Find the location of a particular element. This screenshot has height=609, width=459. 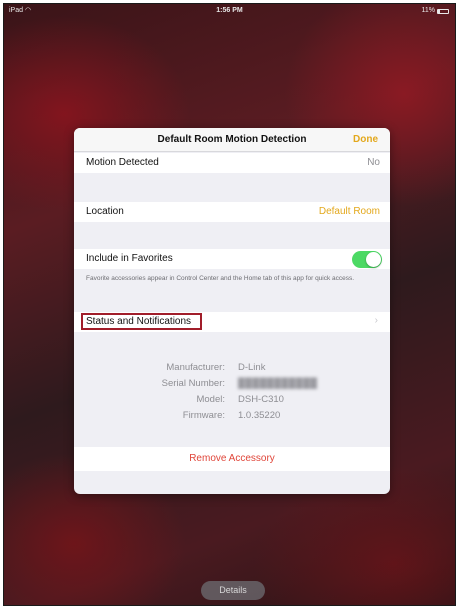

favorites-toggle is located at coordinates (367, 259).